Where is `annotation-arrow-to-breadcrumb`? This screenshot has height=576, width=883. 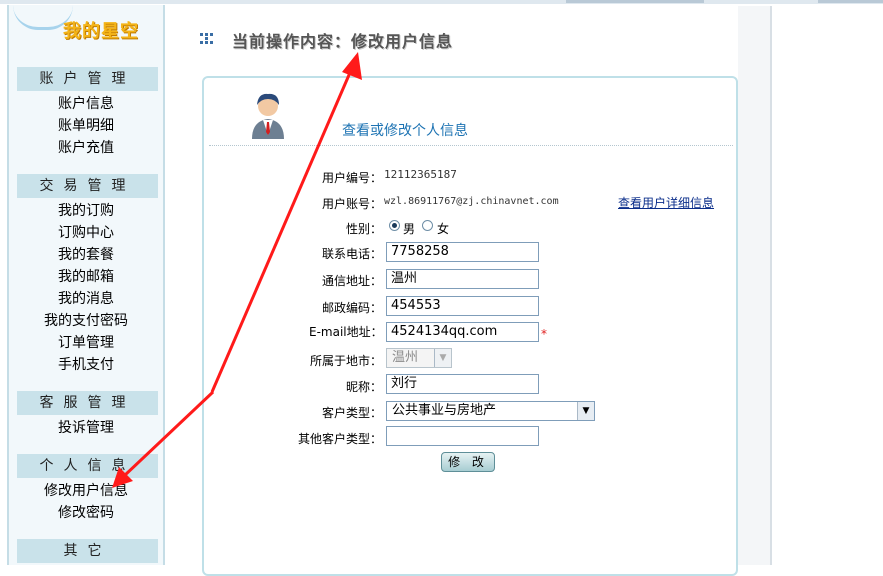
annotation-arrow-to-breadcrumb is located at coordinates (286, 222).